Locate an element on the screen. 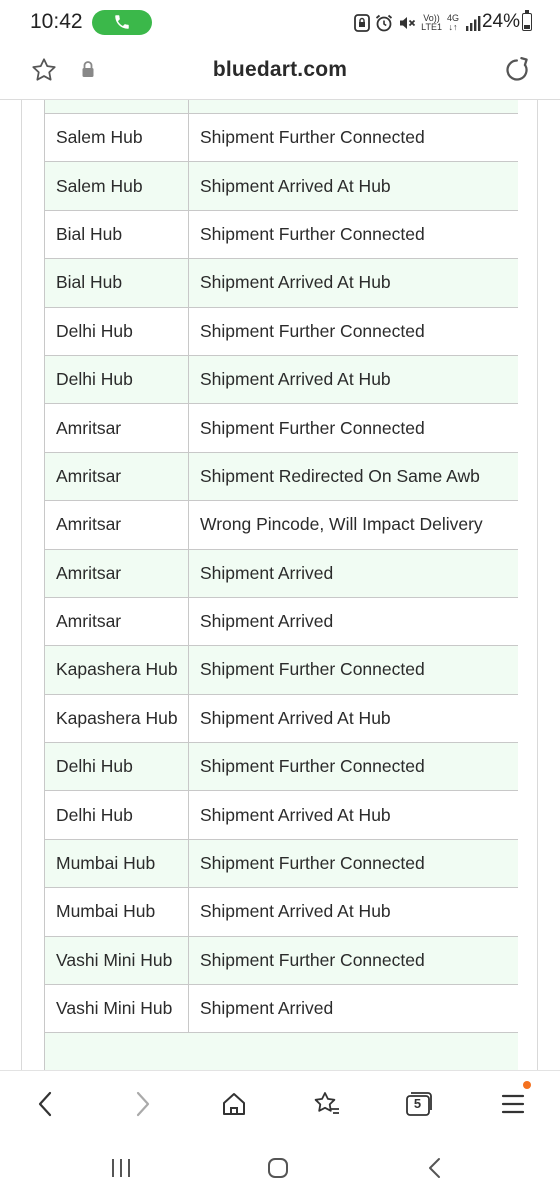  back-nav-icon is located at coordinates (435, 1168).